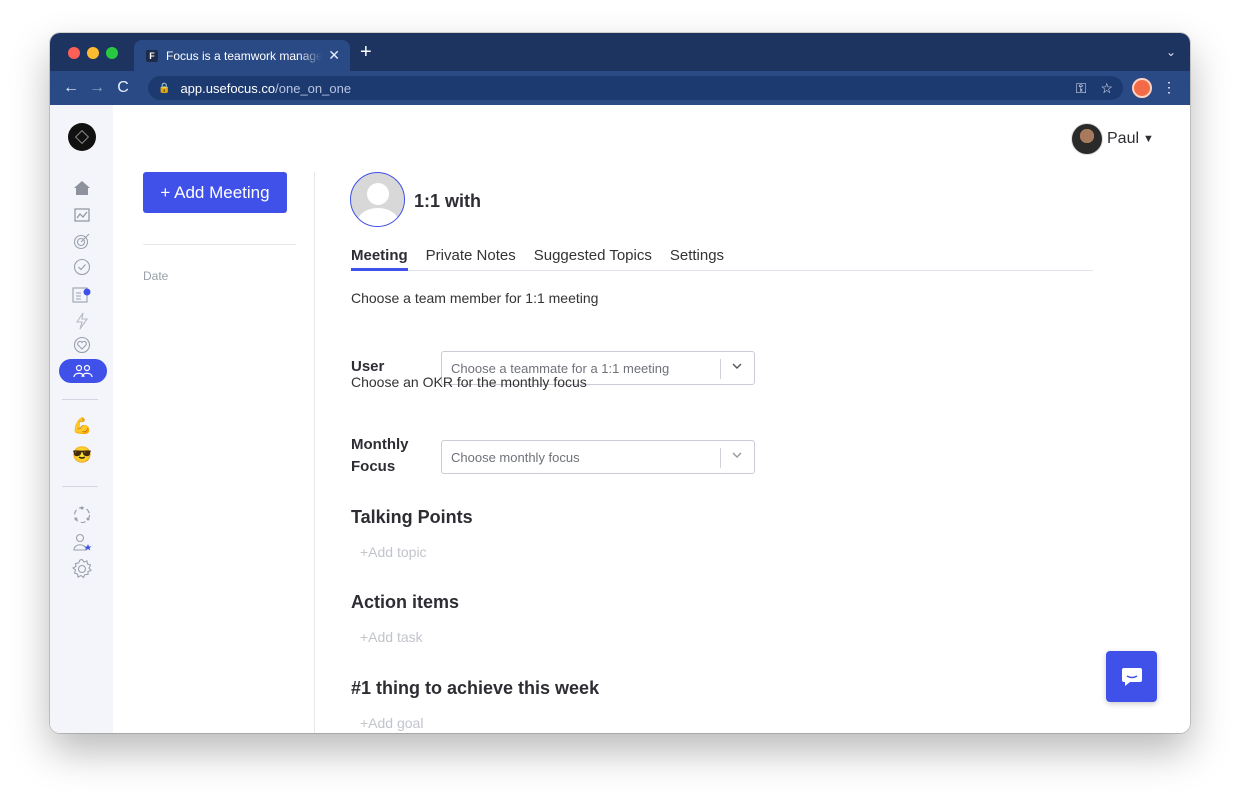 This screenshot has width=1240, height=800. I want to click on column-divider, so click(314, 452).